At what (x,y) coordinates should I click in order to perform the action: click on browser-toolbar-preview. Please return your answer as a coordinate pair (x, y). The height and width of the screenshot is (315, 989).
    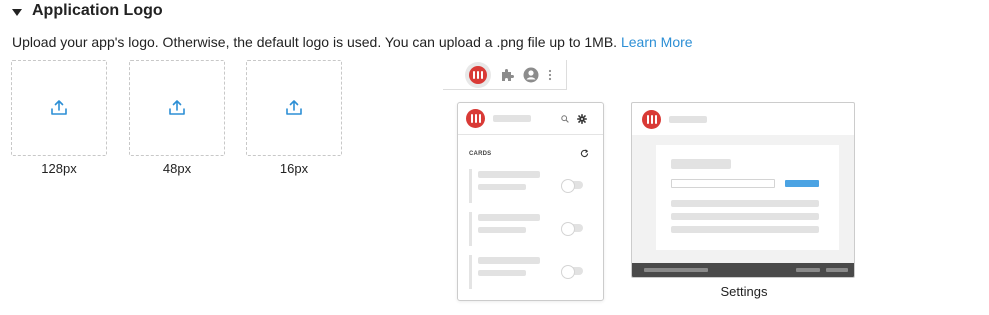
    Looking at the image, I should click on (505, 75).